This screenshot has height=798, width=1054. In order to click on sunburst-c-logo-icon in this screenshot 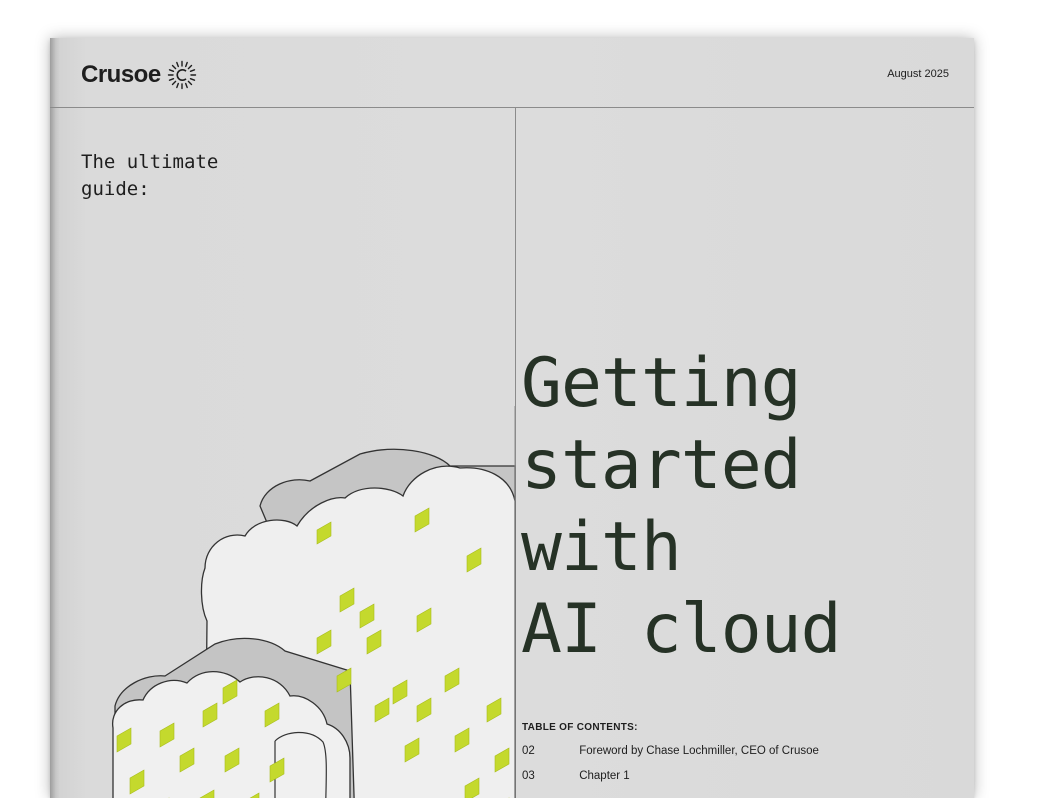, I will do `click(181, 75)`.